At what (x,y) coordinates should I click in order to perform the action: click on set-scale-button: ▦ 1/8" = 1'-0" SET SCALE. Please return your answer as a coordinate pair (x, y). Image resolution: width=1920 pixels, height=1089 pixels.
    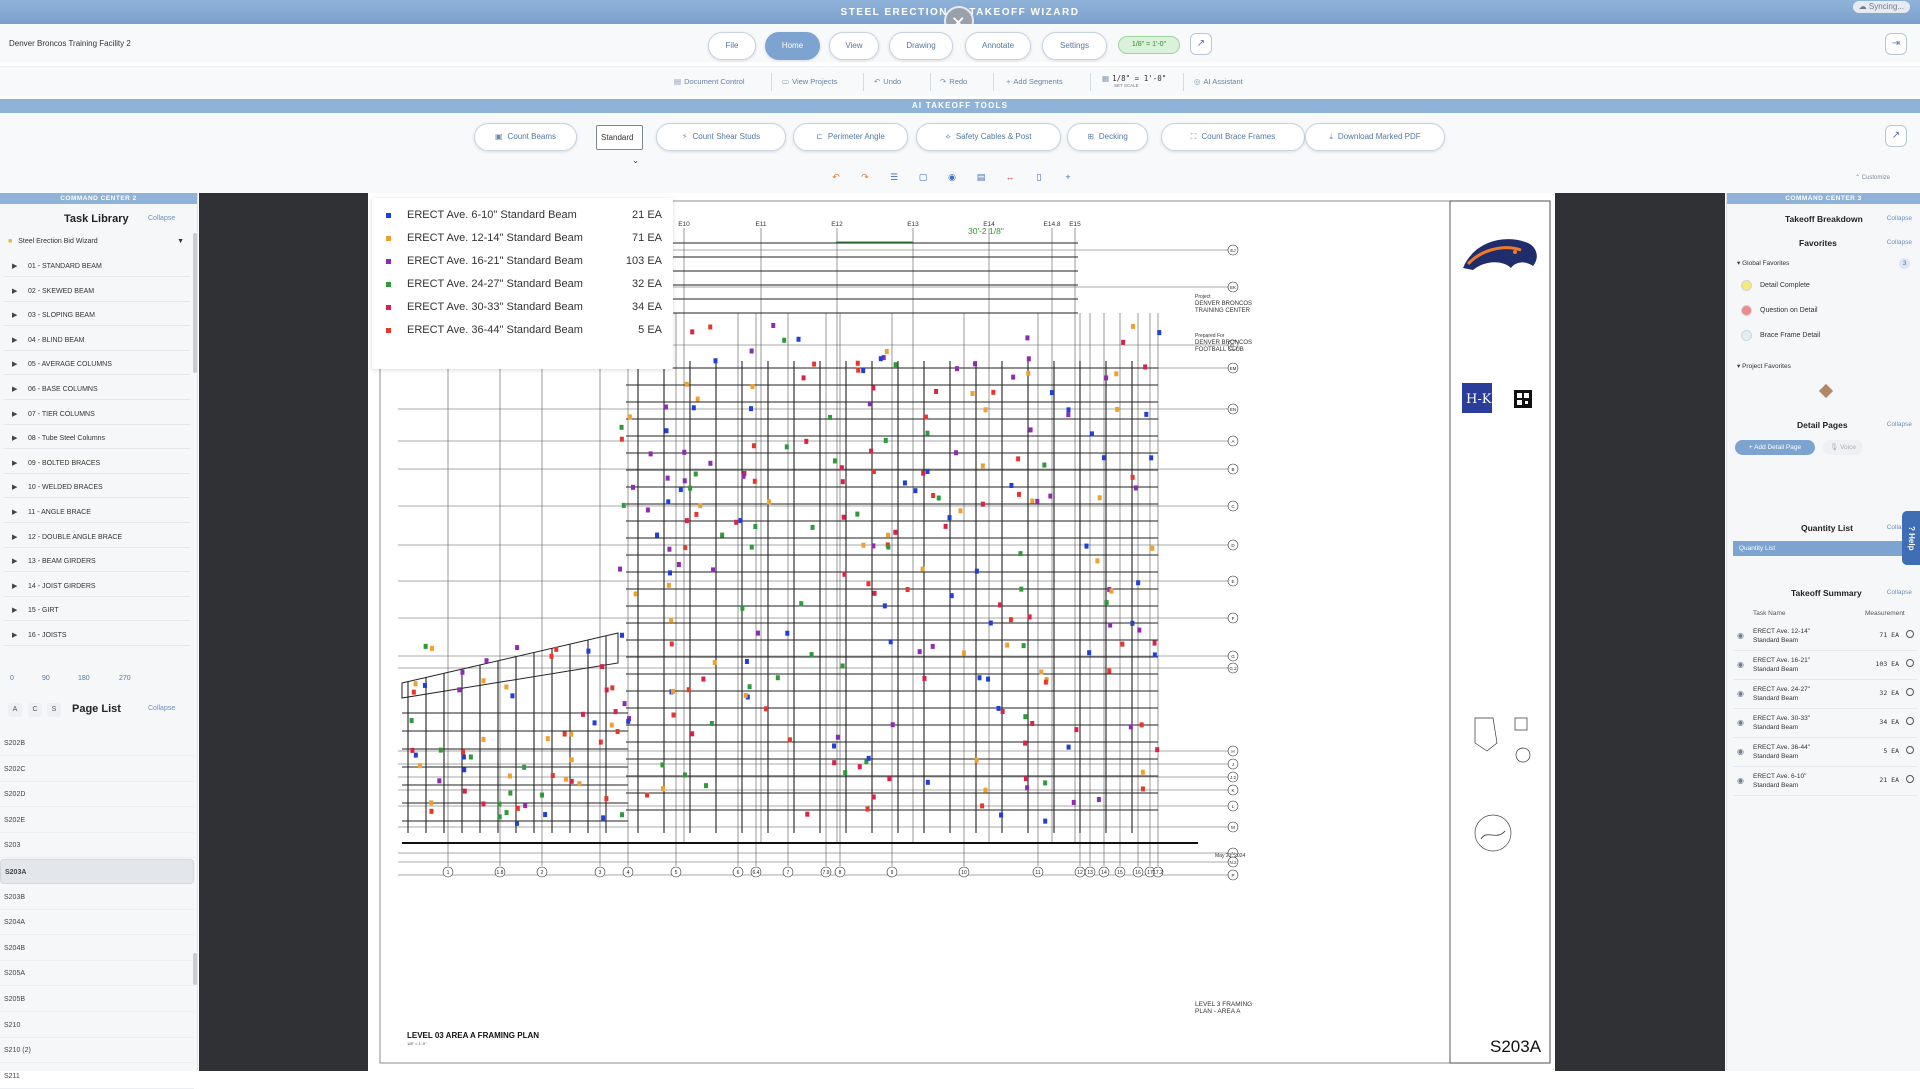
    Looking at the image, I should click on (1134, 81).